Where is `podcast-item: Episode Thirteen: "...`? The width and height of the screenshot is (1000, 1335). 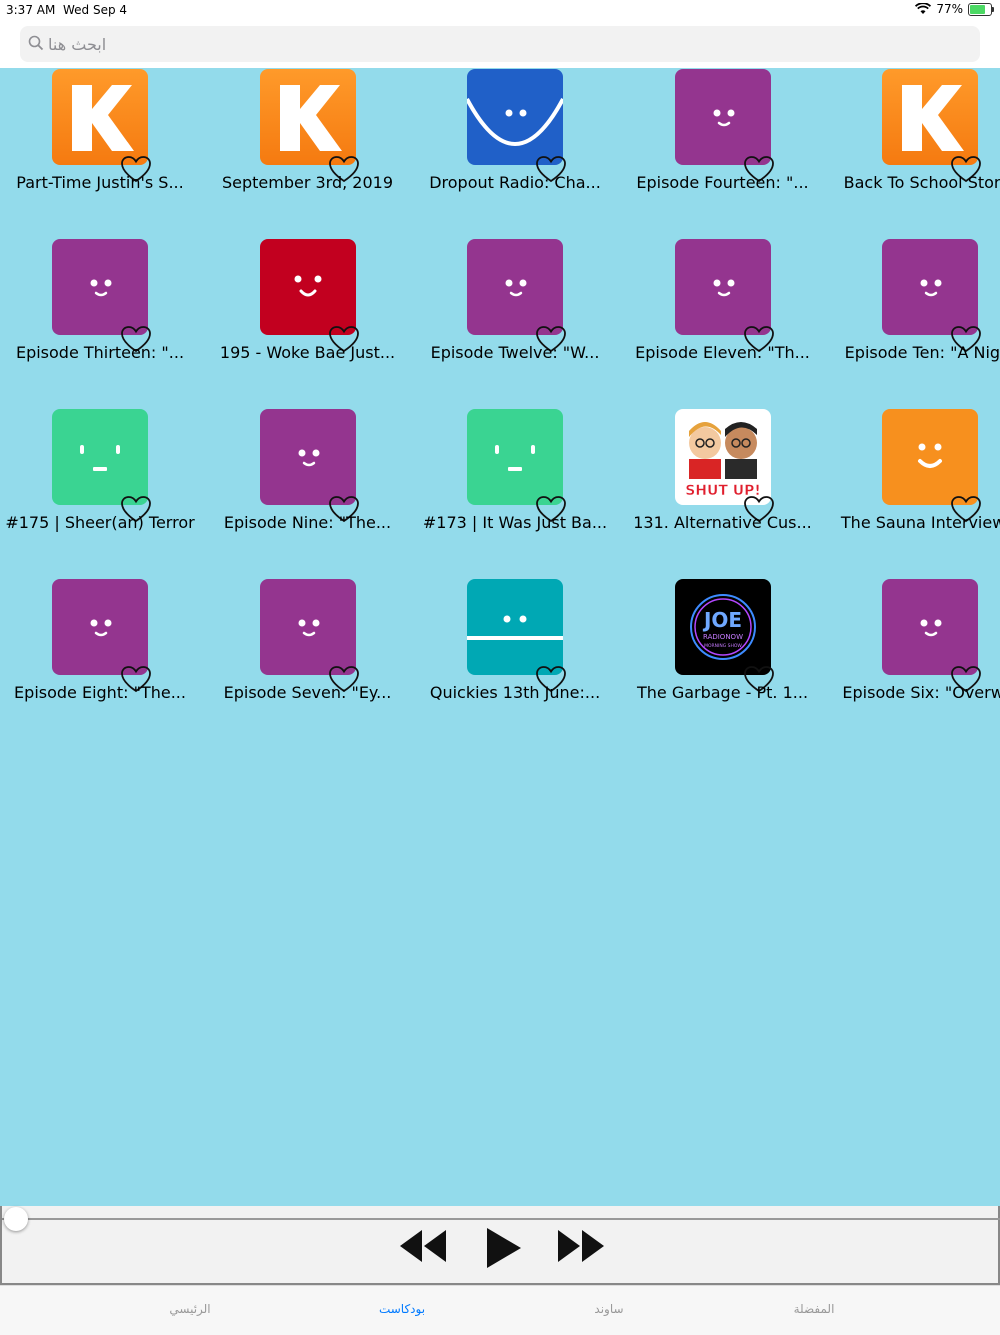
podcast-item: Episode Thirteen: "... is located at coordinates (100, 324).